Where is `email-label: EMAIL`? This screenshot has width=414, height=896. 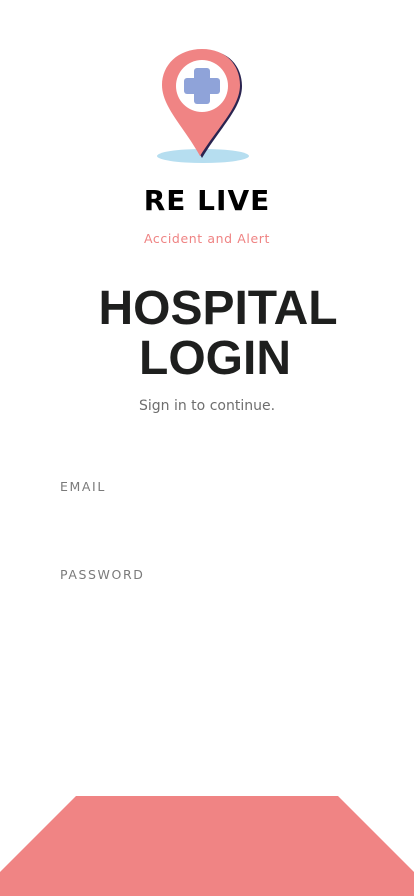 email-label: EMAIL is located at coordinates (83, 486).